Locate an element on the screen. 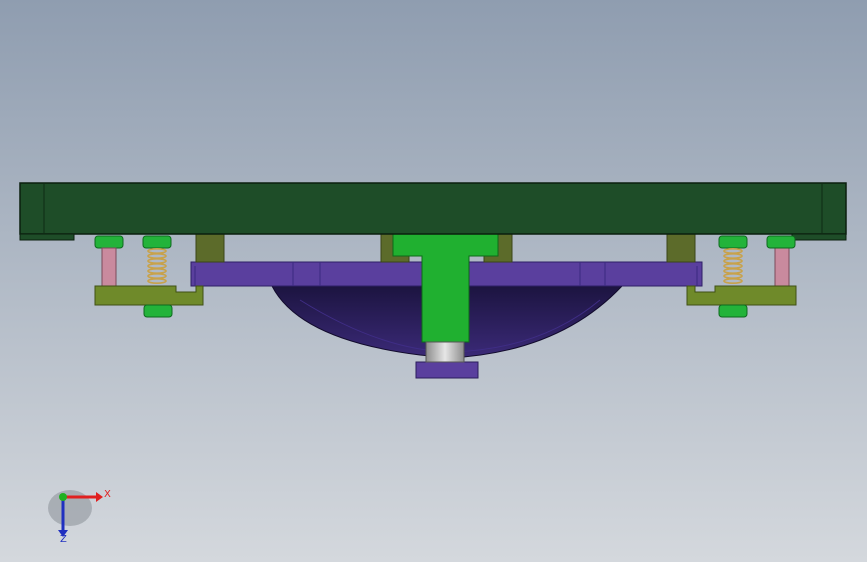 The width and height of the screenshot is (867, 562). punch-bushing is located at coordinates (445, 352).